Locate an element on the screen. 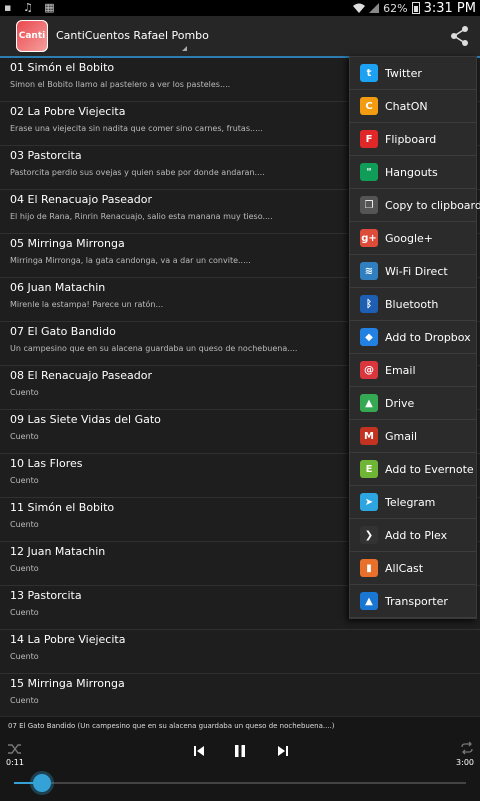  share-option-evernote: E Add to Evernote is located at coordinates (413, 469).